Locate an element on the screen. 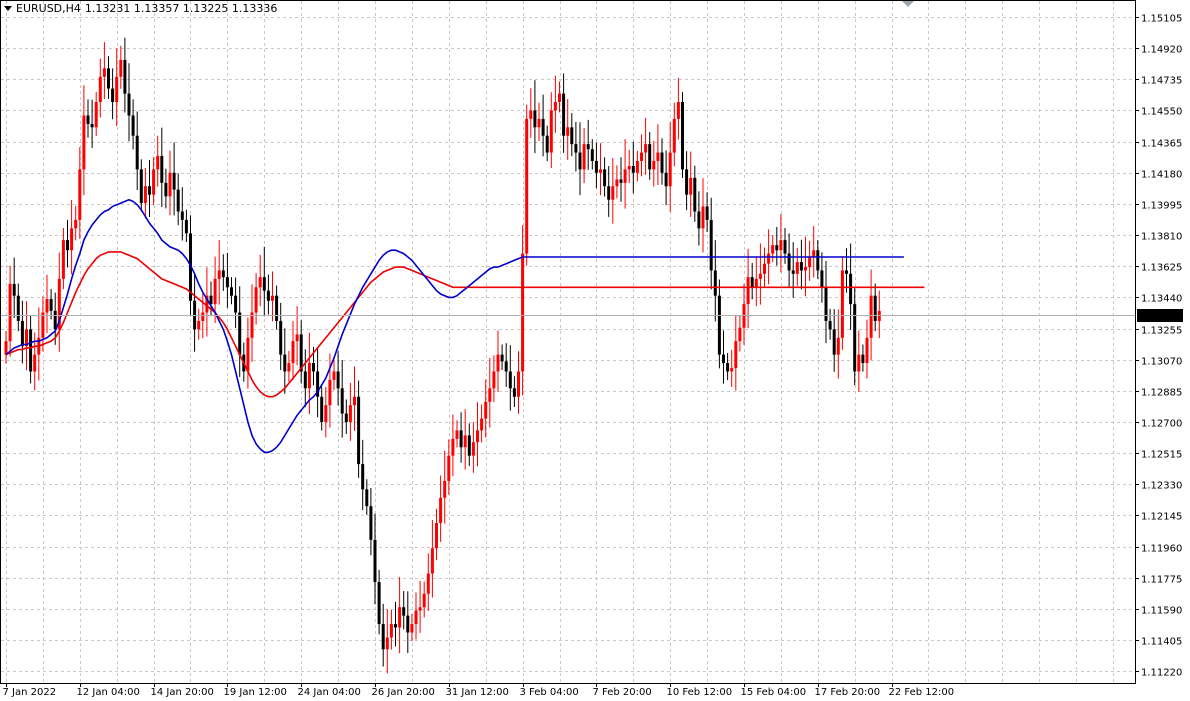 The width and height of the screenshot is (1190, 701). x-tick-label: 26 Jan 20:00 is located at coordinates (403, 692).